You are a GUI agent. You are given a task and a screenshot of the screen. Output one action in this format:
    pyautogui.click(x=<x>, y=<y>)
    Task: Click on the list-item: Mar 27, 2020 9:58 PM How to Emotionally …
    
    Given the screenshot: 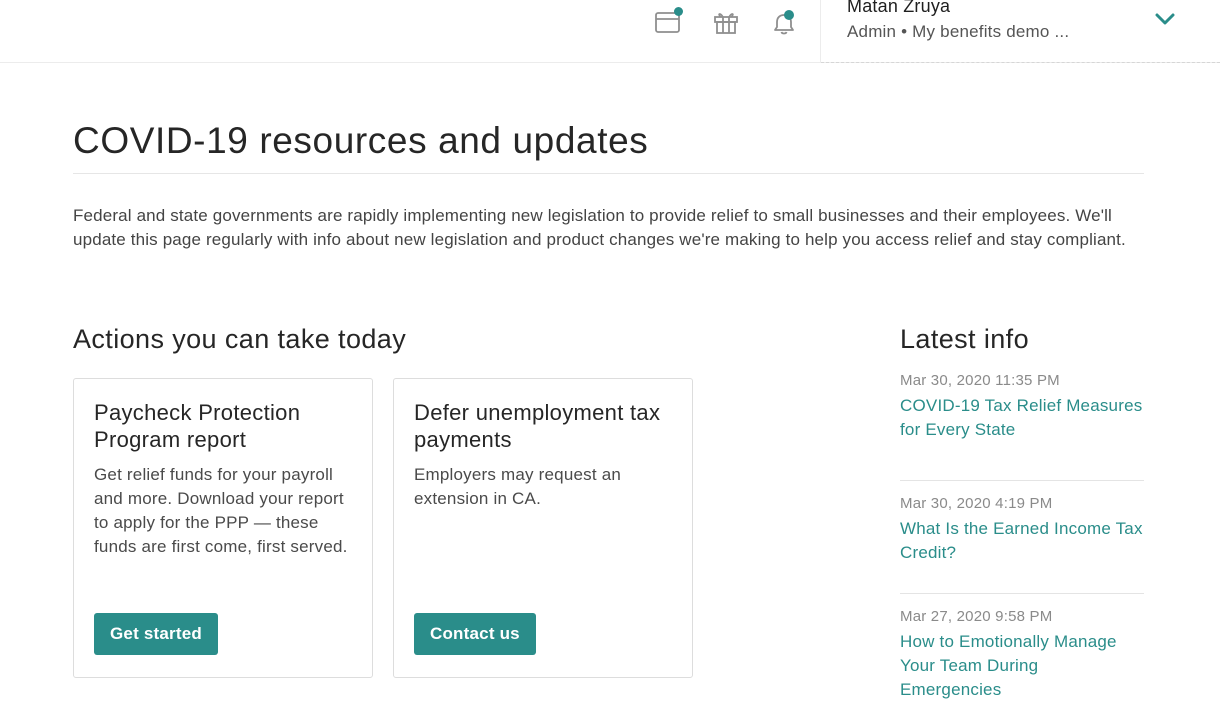 What is the action you would take?
    pyautogui.click(x=1022, y=650)
    